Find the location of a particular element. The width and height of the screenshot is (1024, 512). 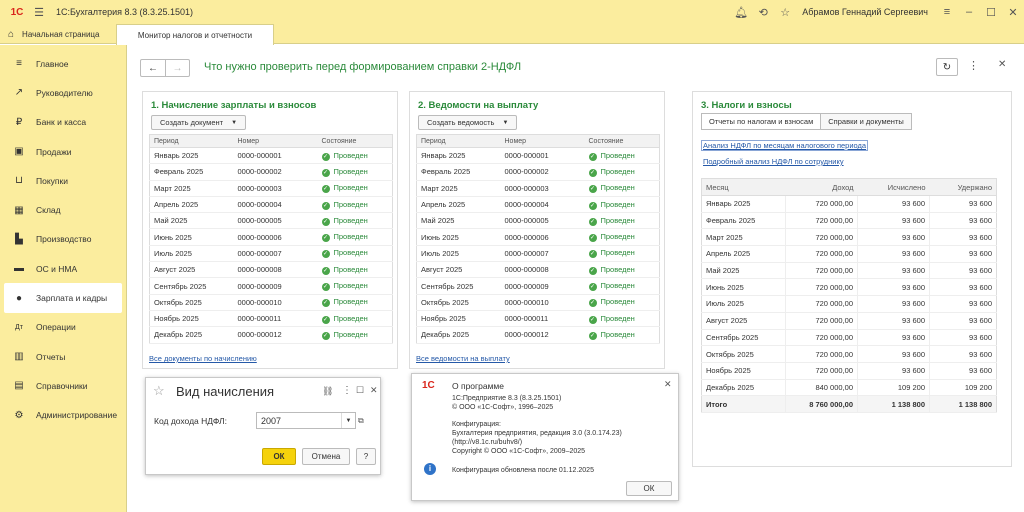

menu-icon: ☰ is located at coordinates (39, 12).